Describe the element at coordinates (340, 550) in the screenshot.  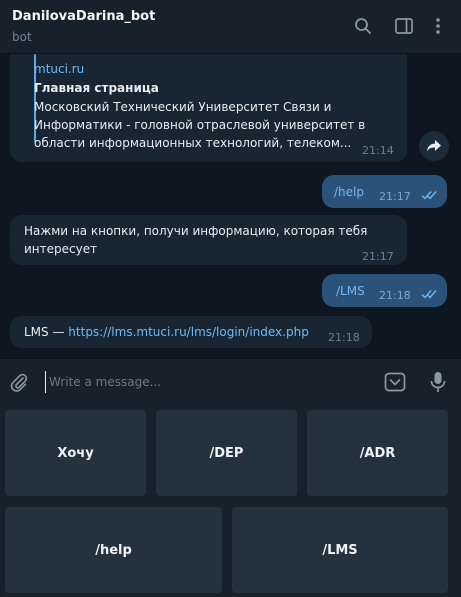
I see `keyboard-button-lms: /LMS` at that location.